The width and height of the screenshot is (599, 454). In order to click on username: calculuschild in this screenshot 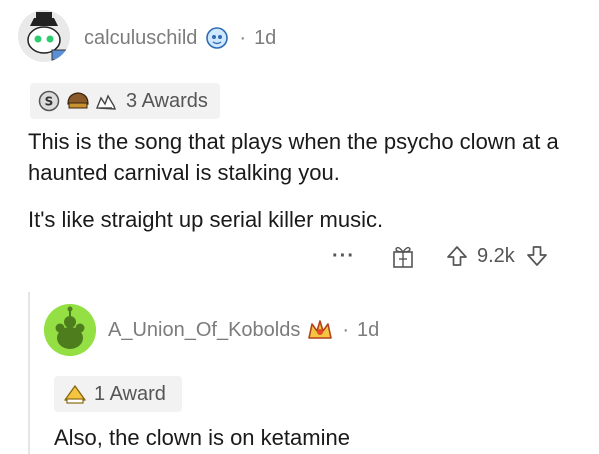, I will do `click(140, 38)`.